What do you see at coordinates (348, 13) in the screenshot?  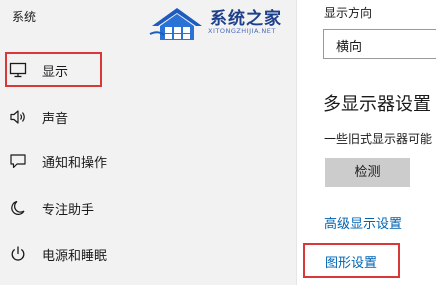 I see `orientation-label: 显示方向` at bounding box center [348, 13].